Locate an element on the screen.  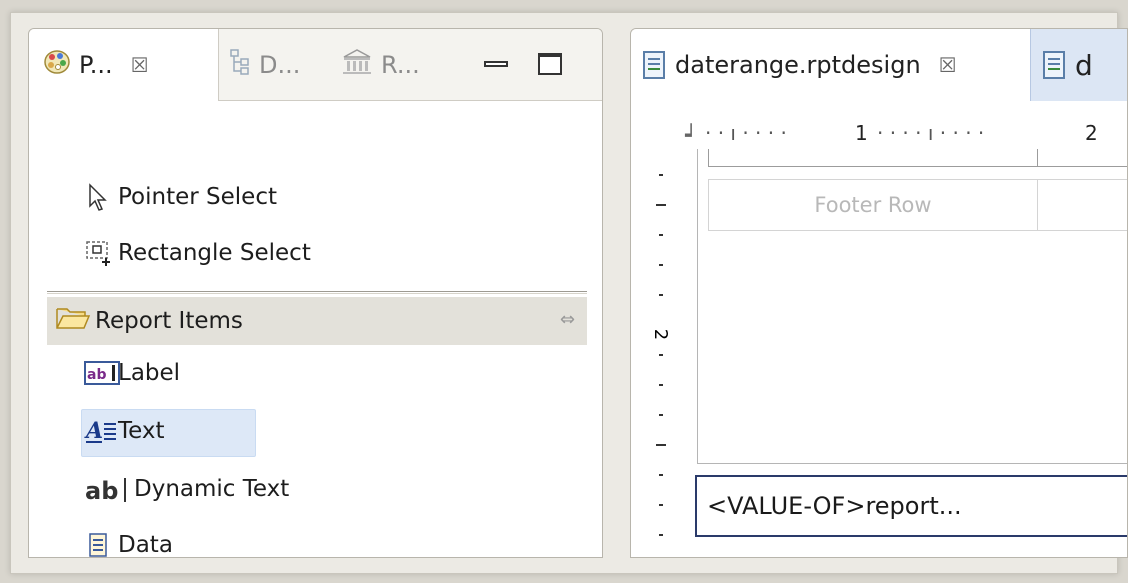
ruler-mark-1: 1 is located at coordinates (861, 133).